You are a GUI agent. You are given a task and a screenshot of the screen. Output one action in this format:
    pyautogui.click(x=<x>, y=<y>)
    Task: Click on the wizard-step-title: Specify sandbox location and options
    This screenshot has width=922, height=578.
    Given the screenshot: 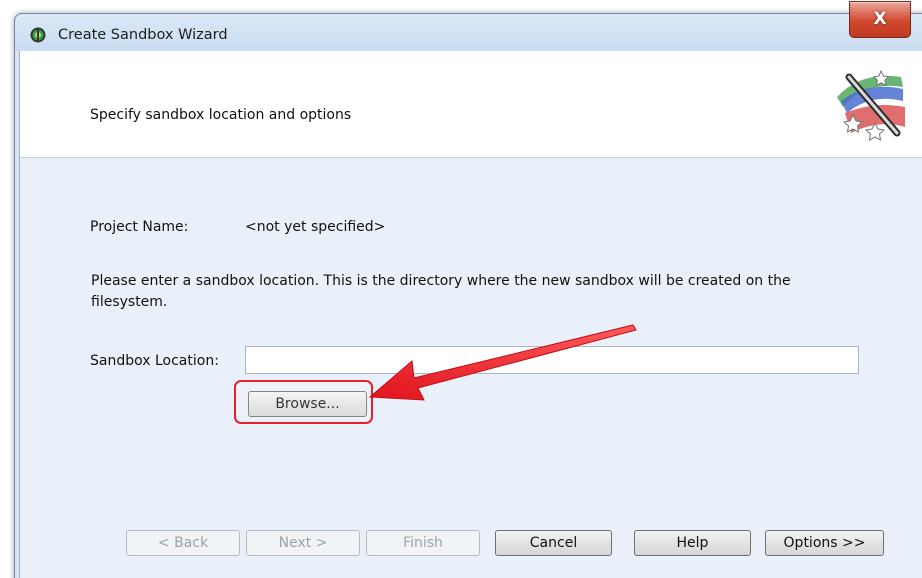 What is the action you would take?
    pyautogui.click(x=221, y=115)
    